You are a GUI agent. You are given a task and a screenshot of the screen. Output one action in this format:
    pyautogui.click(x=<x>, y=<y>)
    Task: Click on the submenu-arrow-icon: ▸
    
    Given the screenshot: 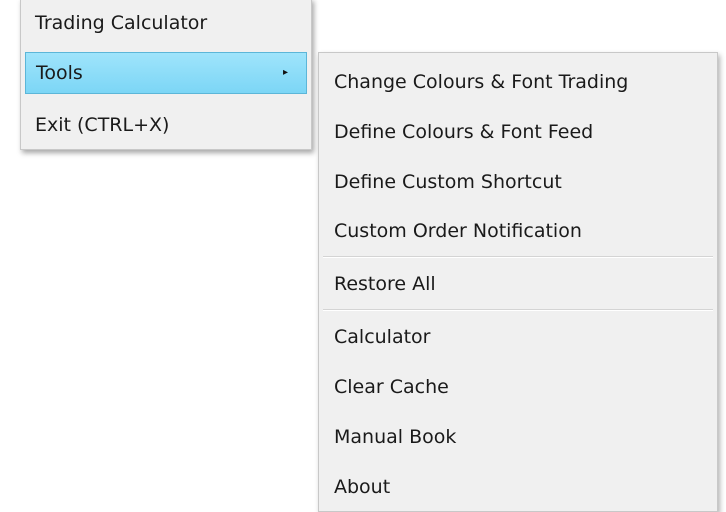 What is the action you would take?
    pyautogui.click(x=285, y=72)
    